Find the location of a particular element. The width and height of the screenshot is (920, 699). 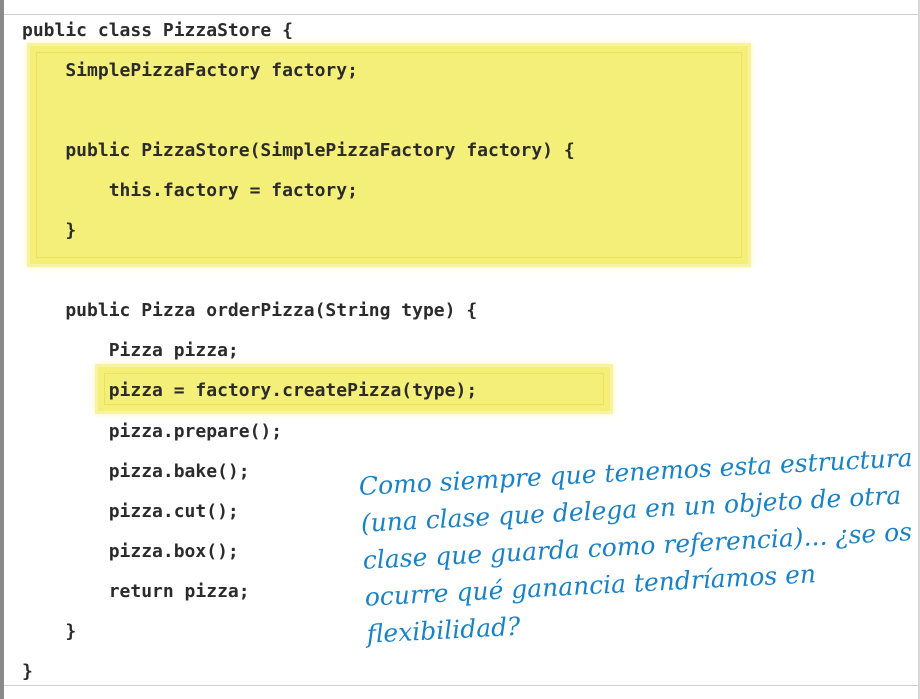

top-divider is located at coordinates (461, 14).